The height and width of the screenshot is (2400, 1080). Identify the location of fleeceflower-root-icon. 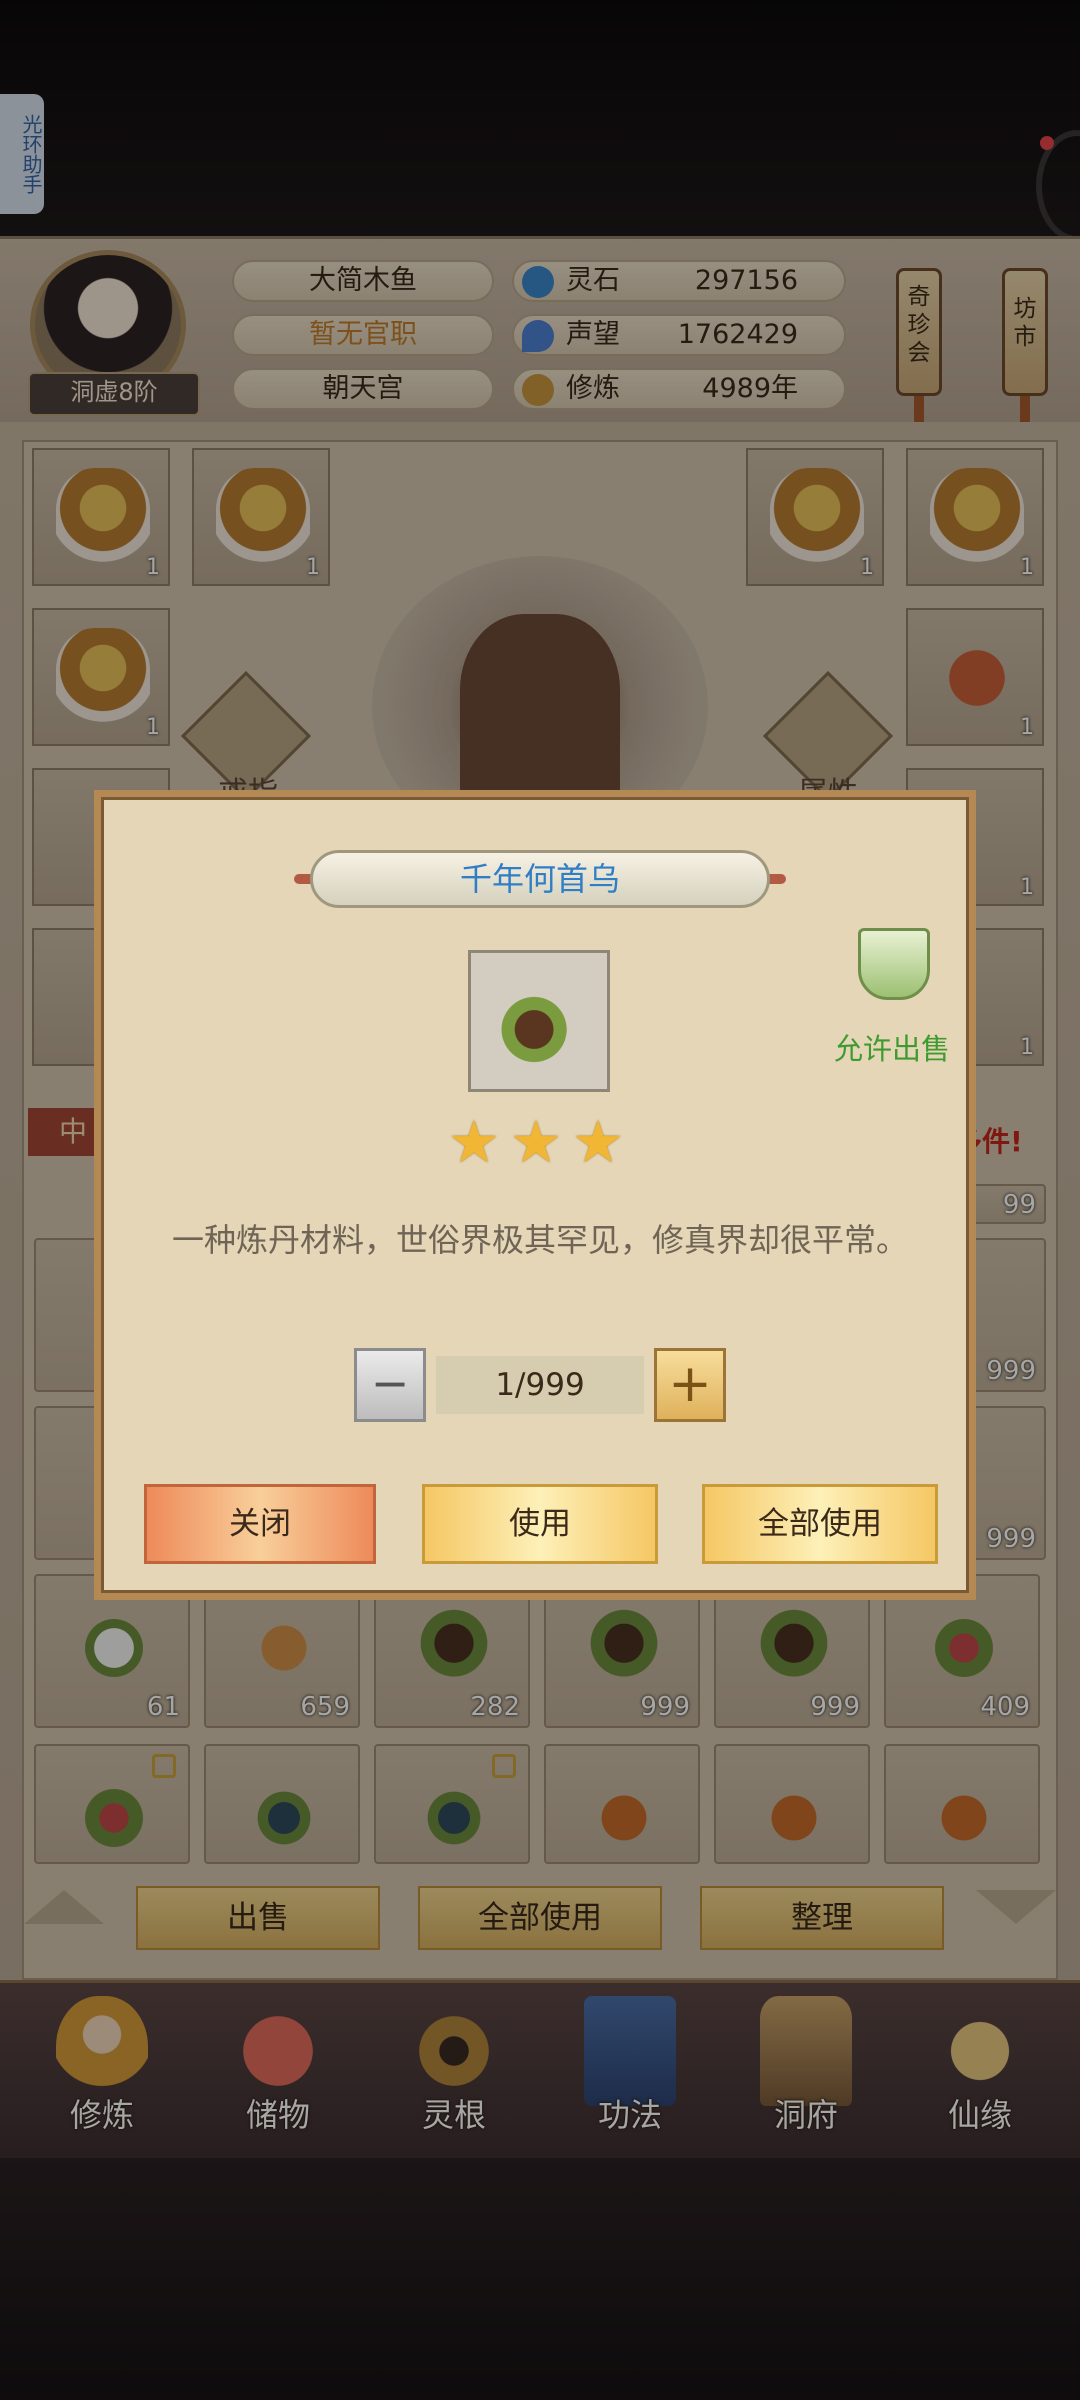
(539, 1025).